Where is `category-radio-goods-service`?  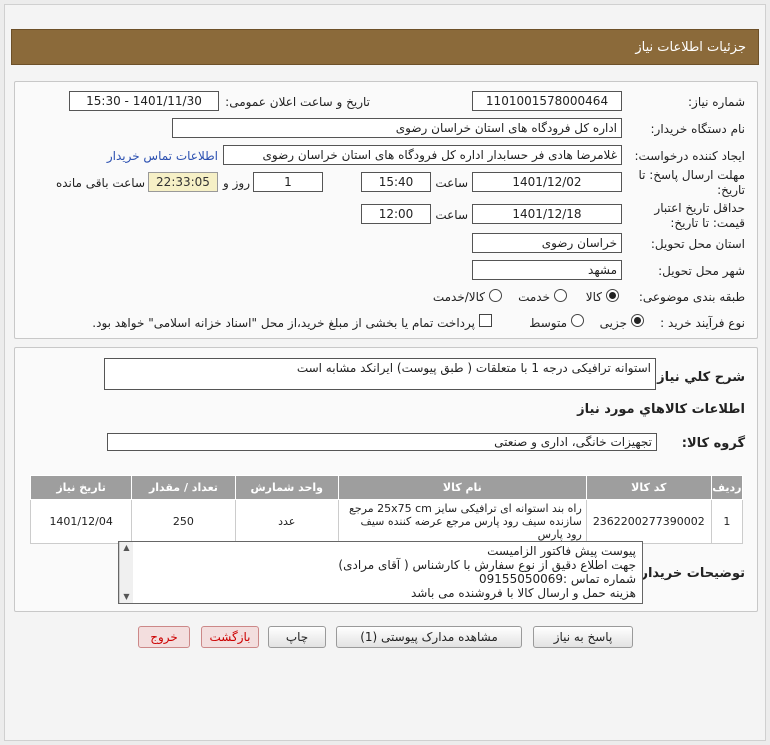 category-radio-goods-service is located at coordinates (495, 295).